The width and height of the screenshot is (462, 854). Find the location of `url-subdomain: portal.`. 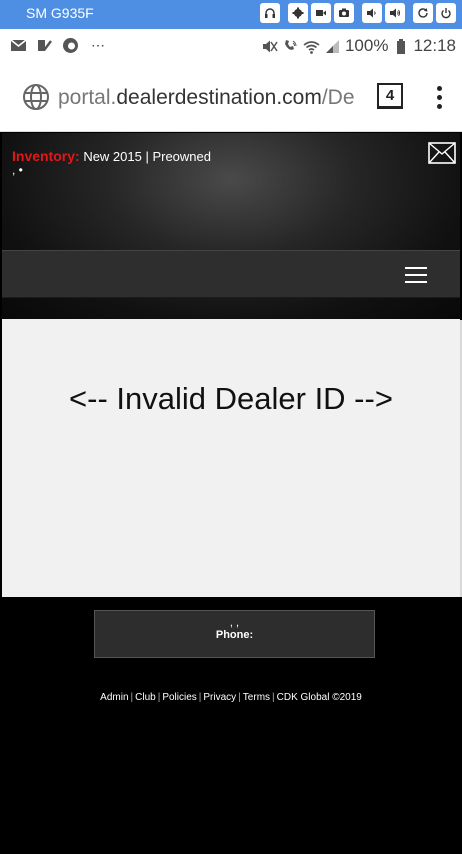

url-subdomain: portal. is located at coordinates (87, 97).